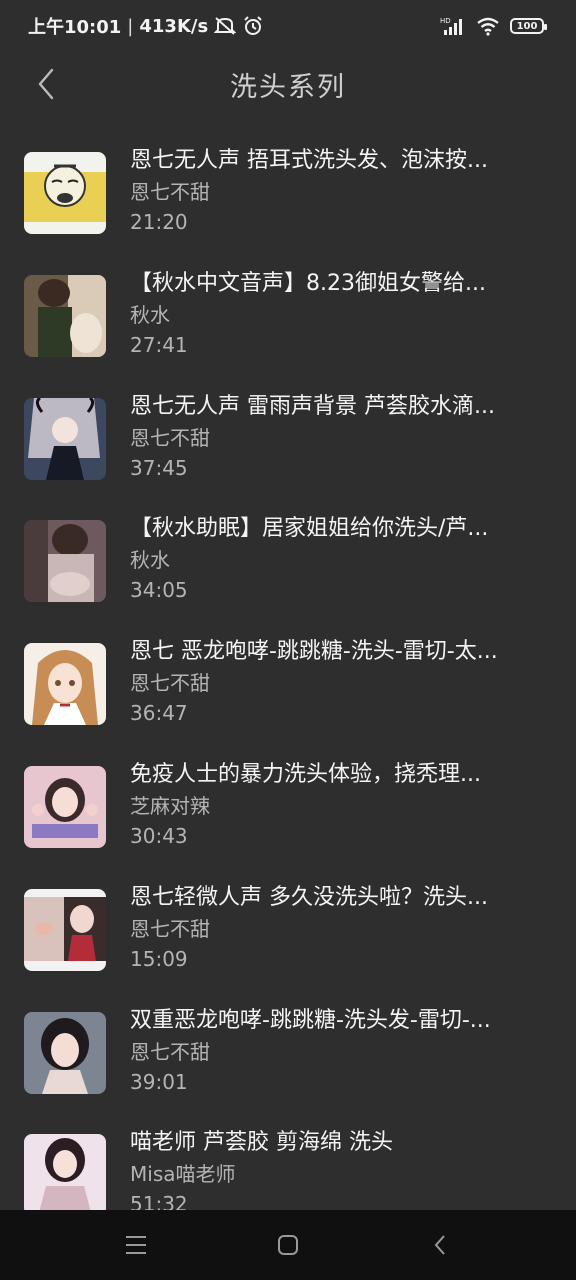  I want to click on item-info: 喵老师 芦荟胶 剪海绵 洗头 Misa喵老师 51:32, so click(341, 1173).